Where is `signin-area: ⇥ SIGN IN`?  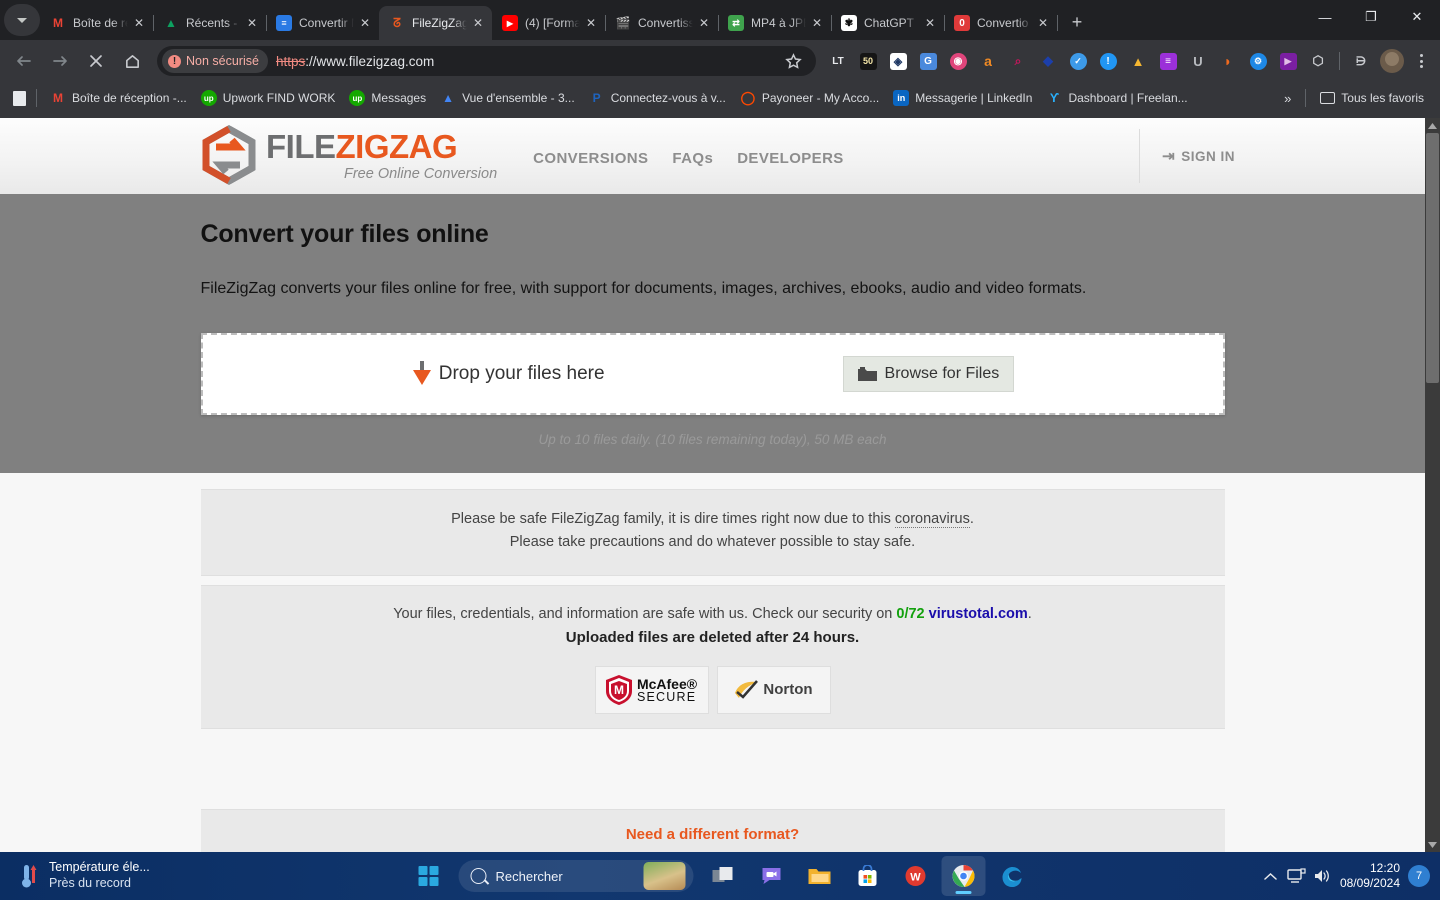 signin-area: ⇥ SIGN IN is located at coordinates (1187, 156).